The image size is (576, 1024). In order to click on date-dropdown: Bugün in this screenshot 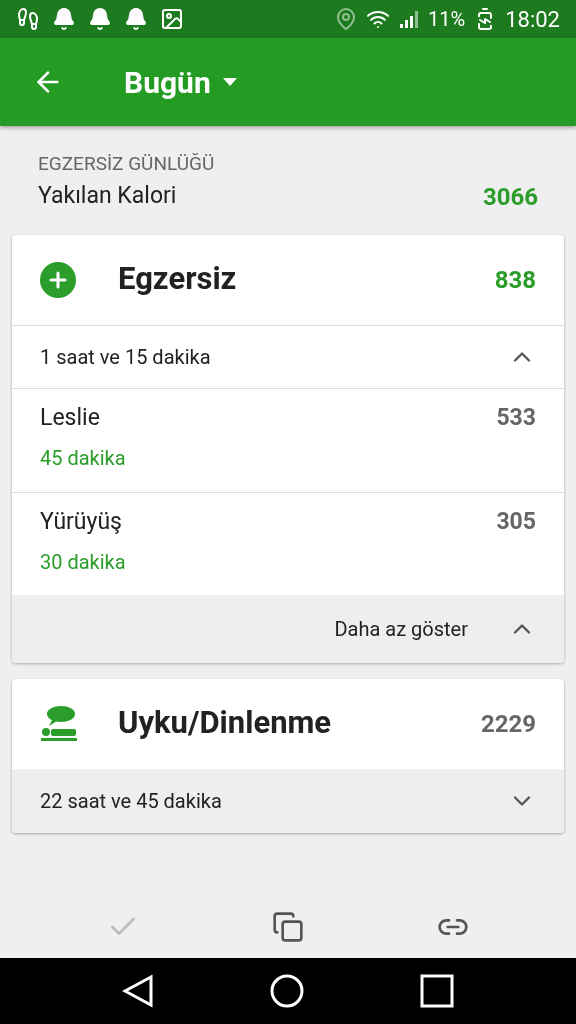, I will do `click(180, 82)`.